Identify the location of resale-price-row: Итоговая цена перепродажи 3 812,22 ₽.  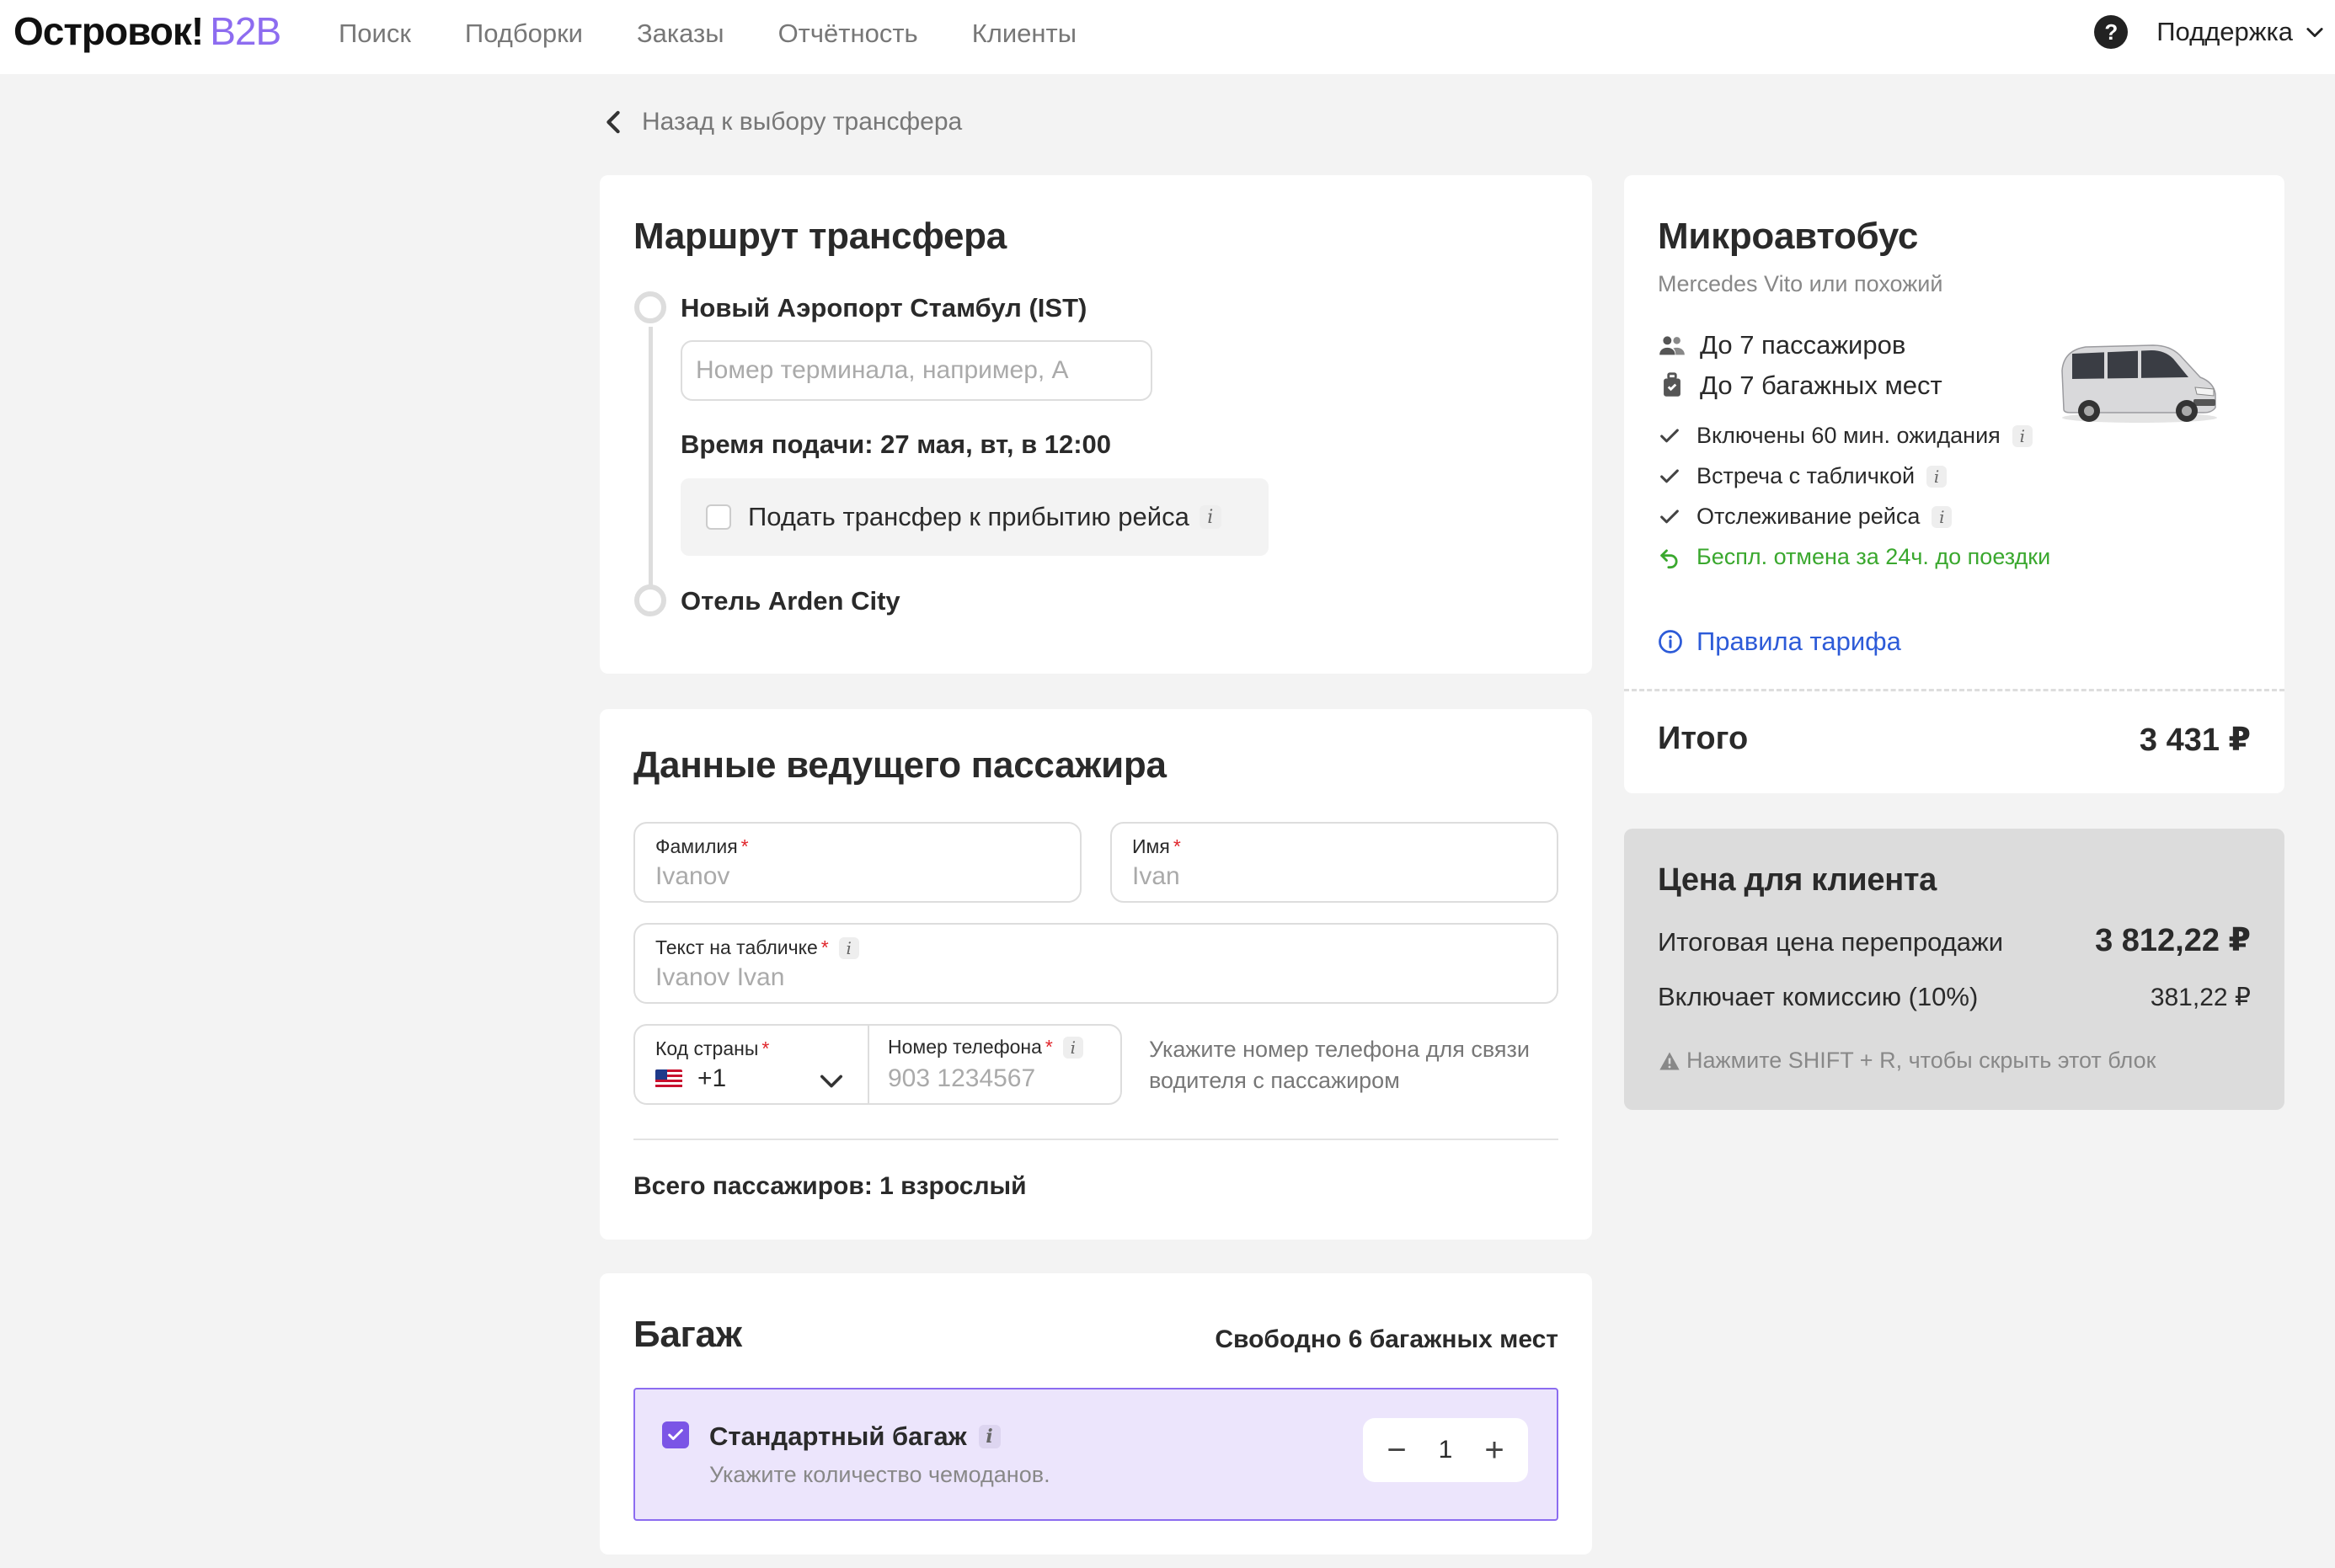
(1955, 940).